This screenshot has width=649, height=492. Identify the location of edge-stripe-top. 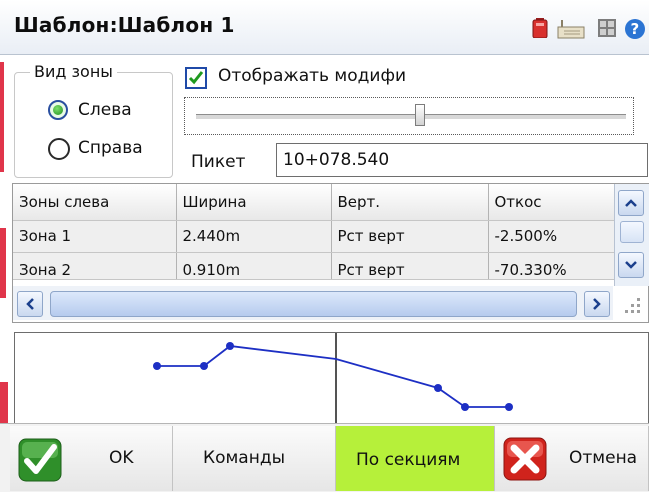
(2, 117).